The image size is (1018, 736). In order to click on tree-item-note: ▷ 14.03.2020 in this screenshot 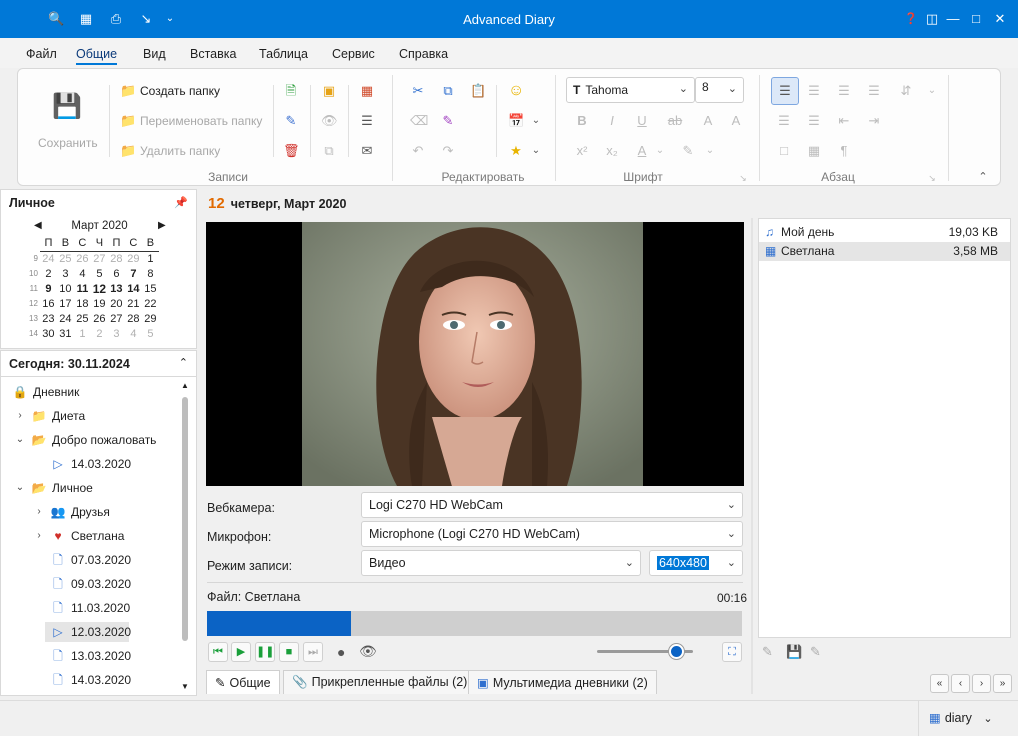, I will do `click(97, 464)`.